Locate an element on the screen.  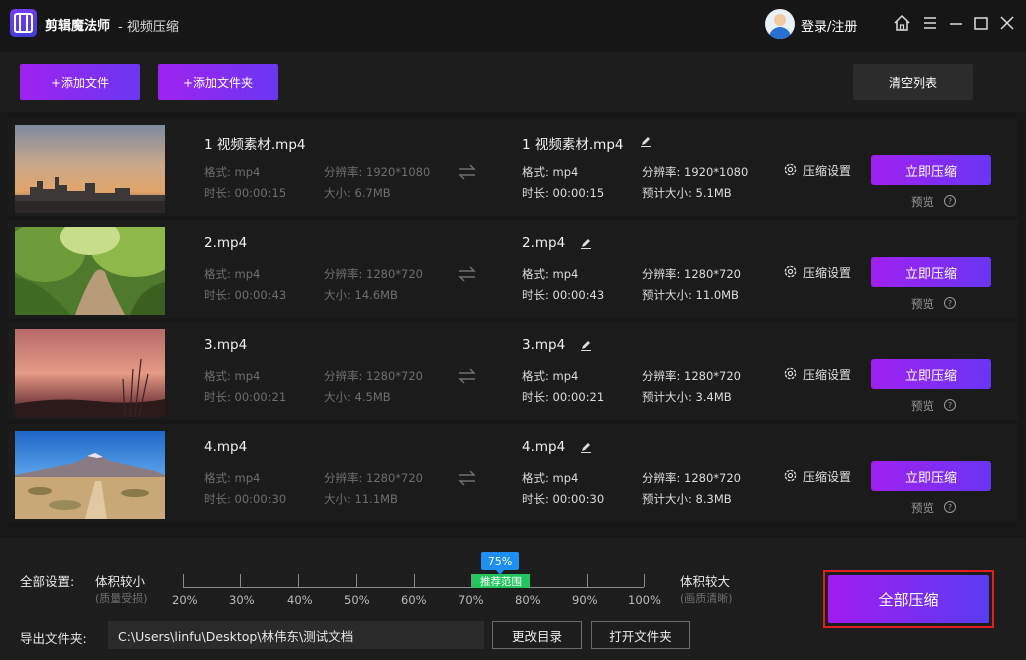
smaller-size-hint: (质量受损) is located at coordinates (121, 598).